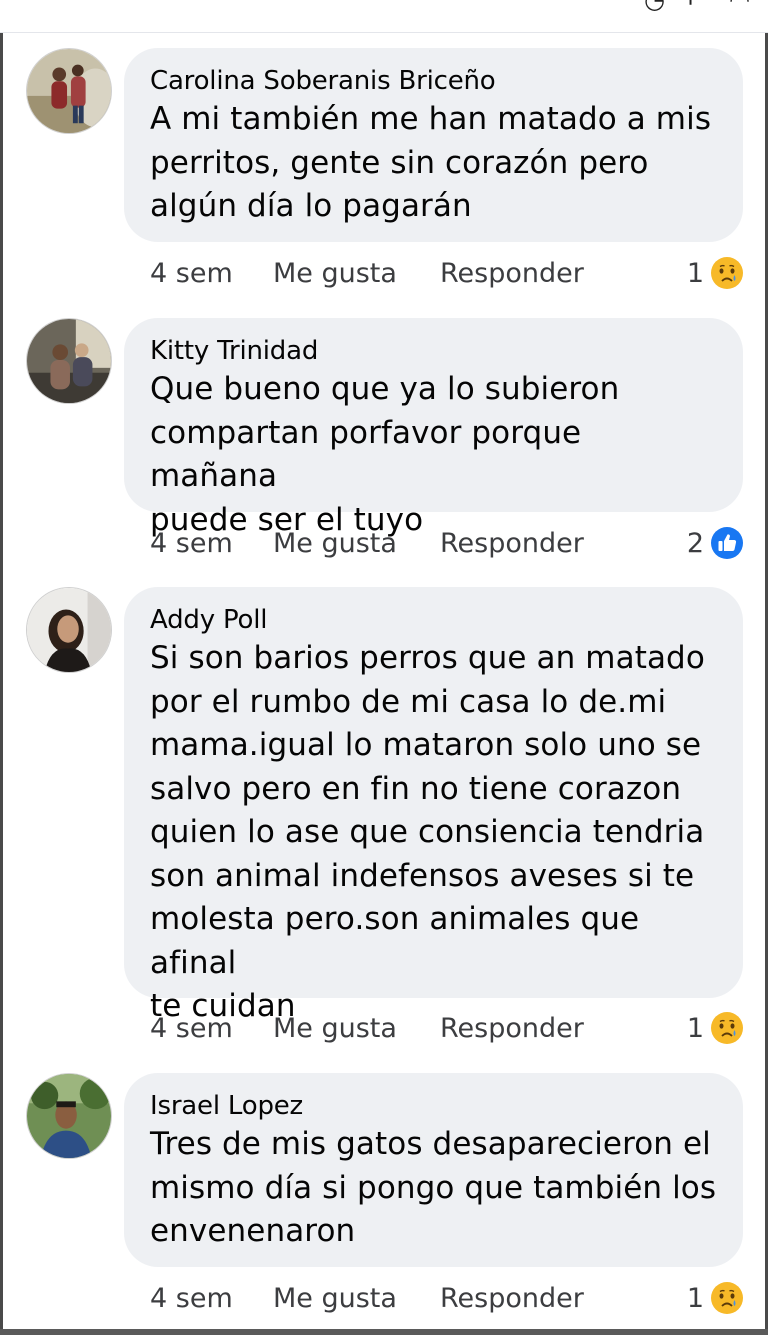  What do you see at coordinates (426, 745) in the screenshot?
I see `comment-text-line: mama.igual lo mataron solo uno se` at bounding box center [426, 745].